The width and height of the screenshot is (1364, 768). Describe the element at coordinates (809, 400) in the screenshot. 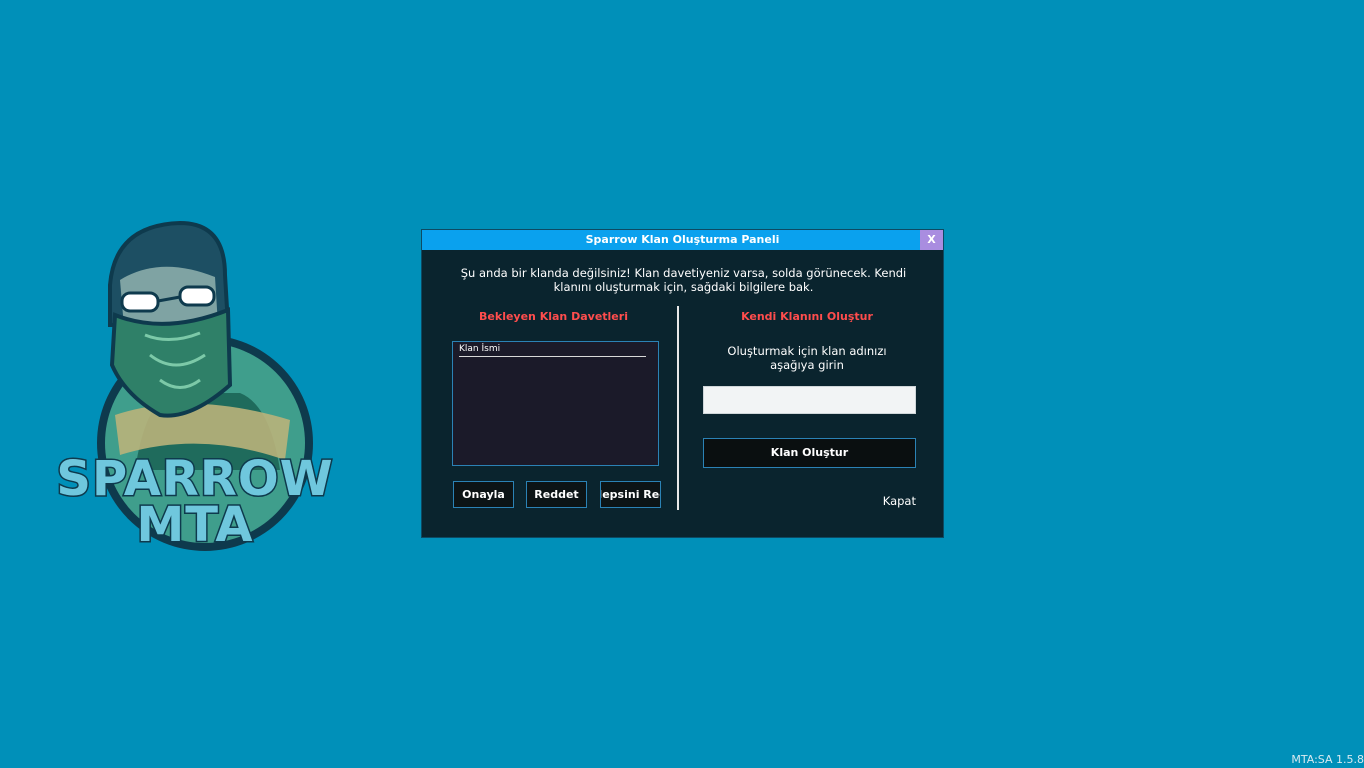

I see `clan-name-input` at that location.